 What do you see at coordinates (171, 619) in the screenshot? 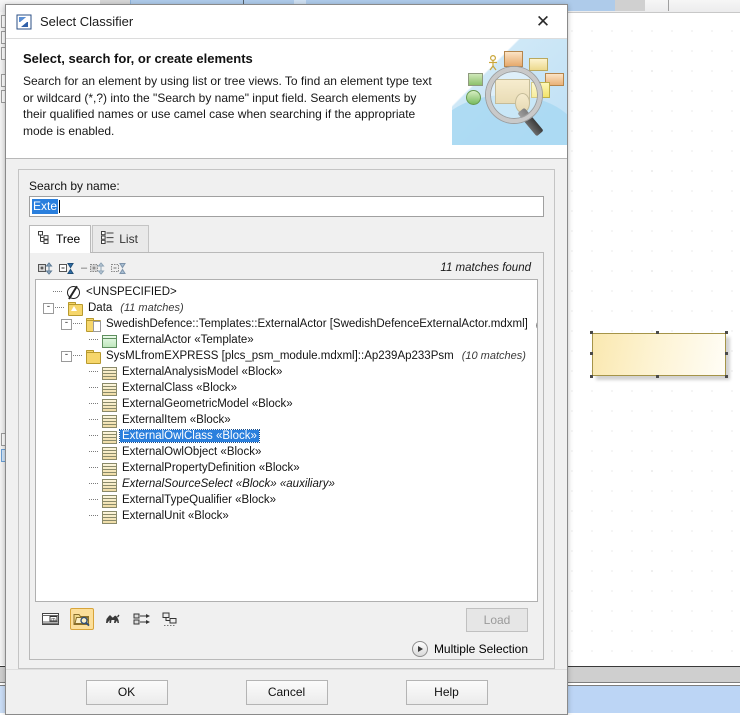
I see `apply-filter-icon` at bounding box center [171, 619].